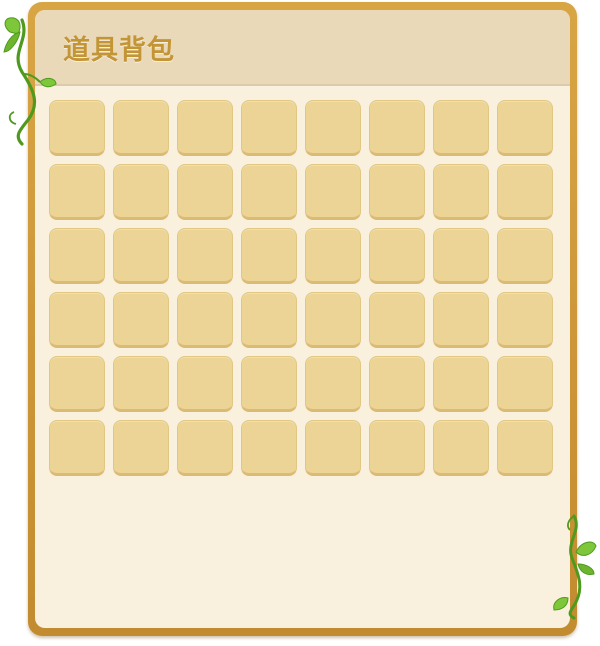  Describe the element at coordinates (119, 50) in the screenshot. I see `panel-title: 道具背包` at that location.